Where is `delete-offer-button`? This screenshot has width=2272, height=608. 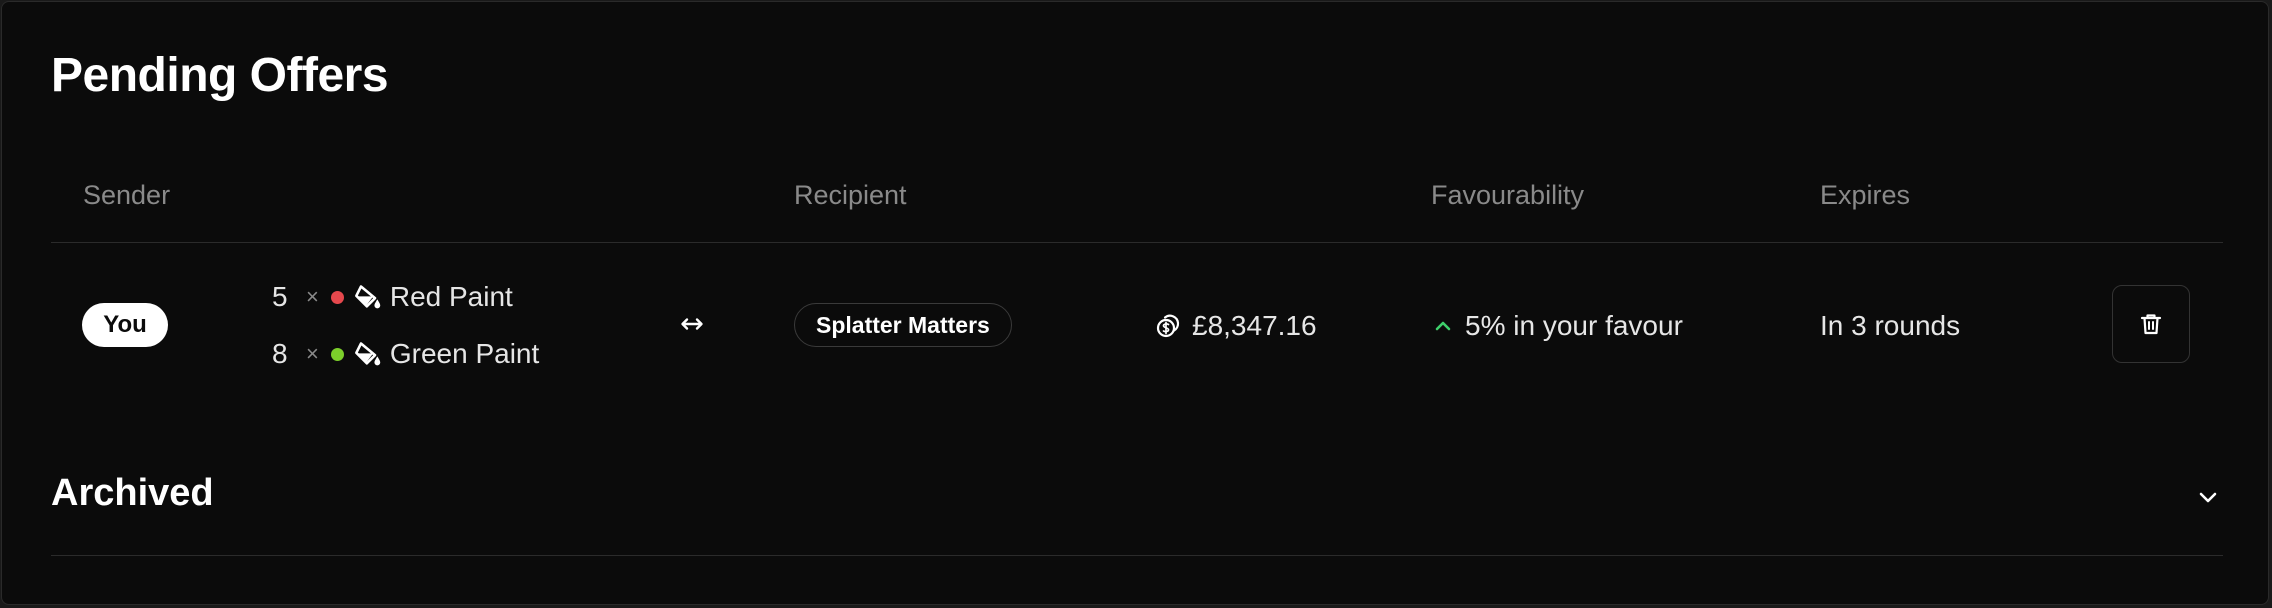 delete-offer-button is located at coordinates (2151, 324).